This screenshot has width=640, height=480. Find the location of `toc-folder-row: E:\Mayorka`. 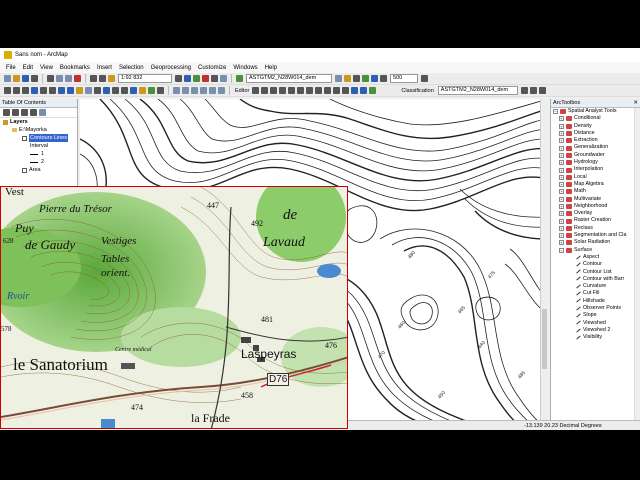

toc-folder-row: E:\Mayorka is located at coordinates (38, 130).